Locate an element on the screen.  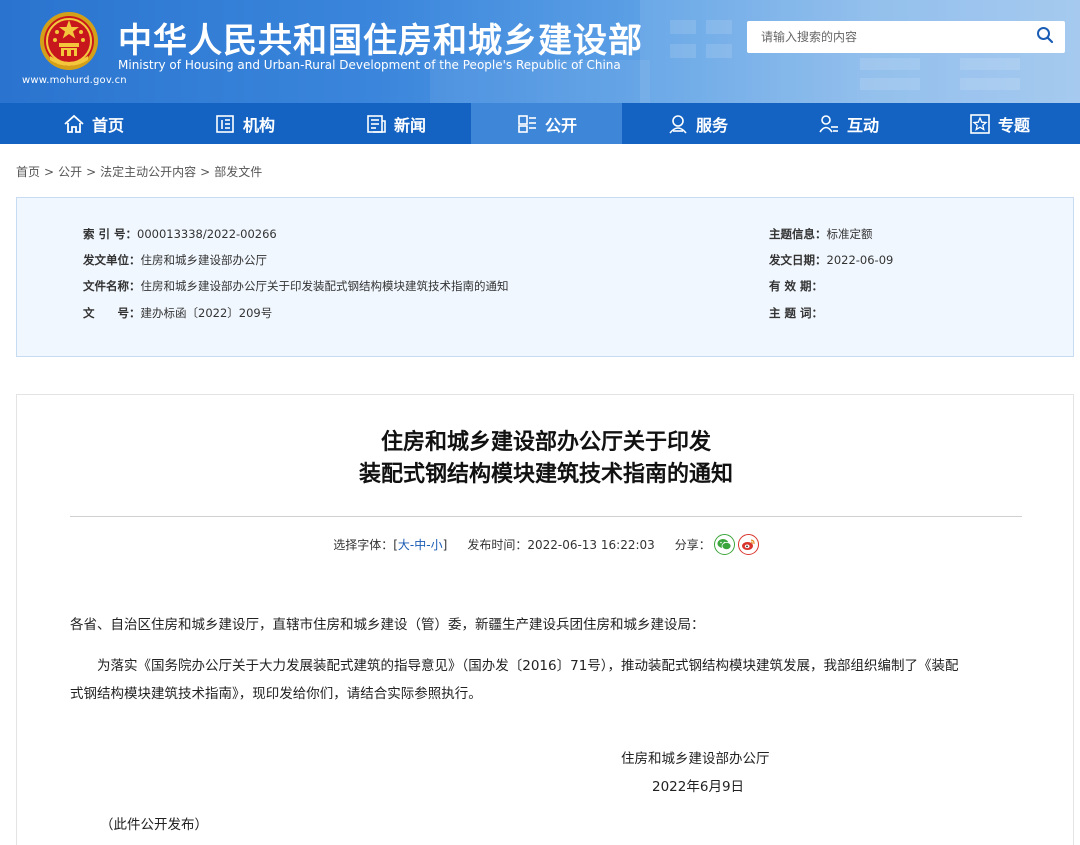
font-size-bracket: ] is located at coordinates (445, 544).